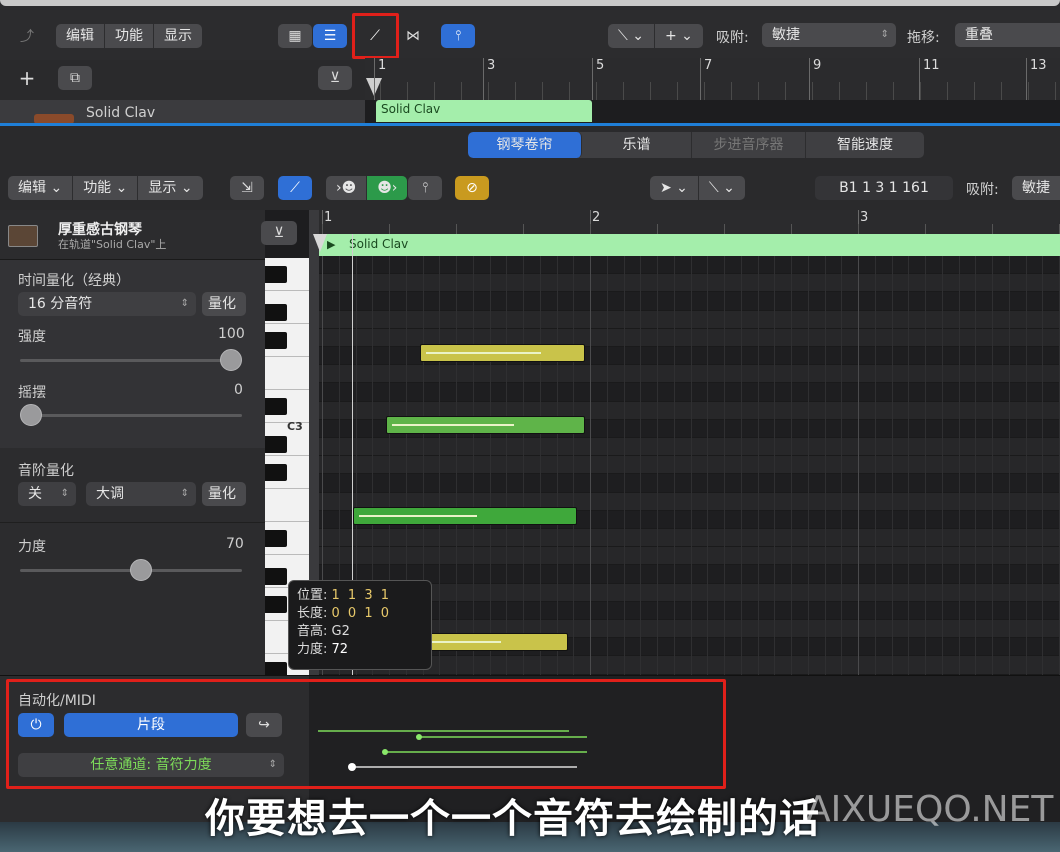 The width and height of the screenshot is (1060, 852). What do you see at coordinates (312, 595) in the screenshot?
I see `tooltip-position-label: 位置:` at bounding box center [312, 595].